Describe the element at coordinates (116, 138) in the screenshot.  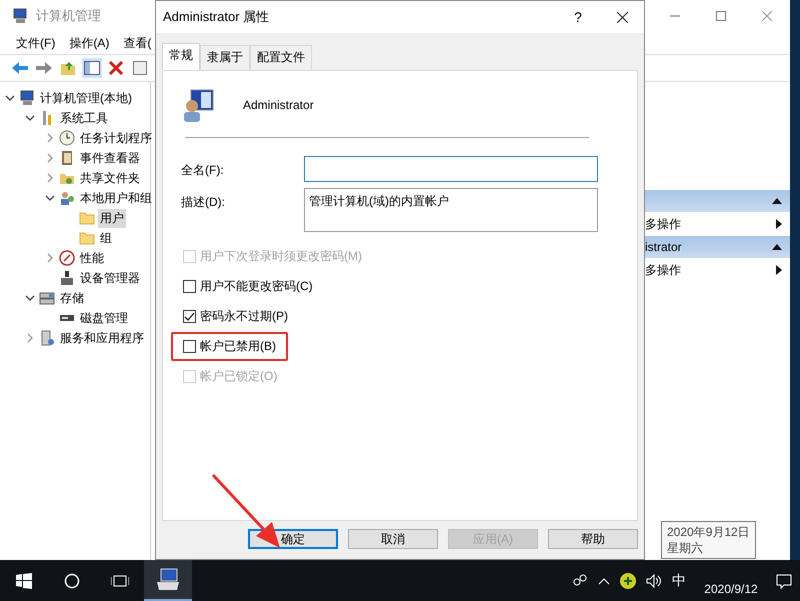
I see `tree-item: 任务计划程序` at that location.